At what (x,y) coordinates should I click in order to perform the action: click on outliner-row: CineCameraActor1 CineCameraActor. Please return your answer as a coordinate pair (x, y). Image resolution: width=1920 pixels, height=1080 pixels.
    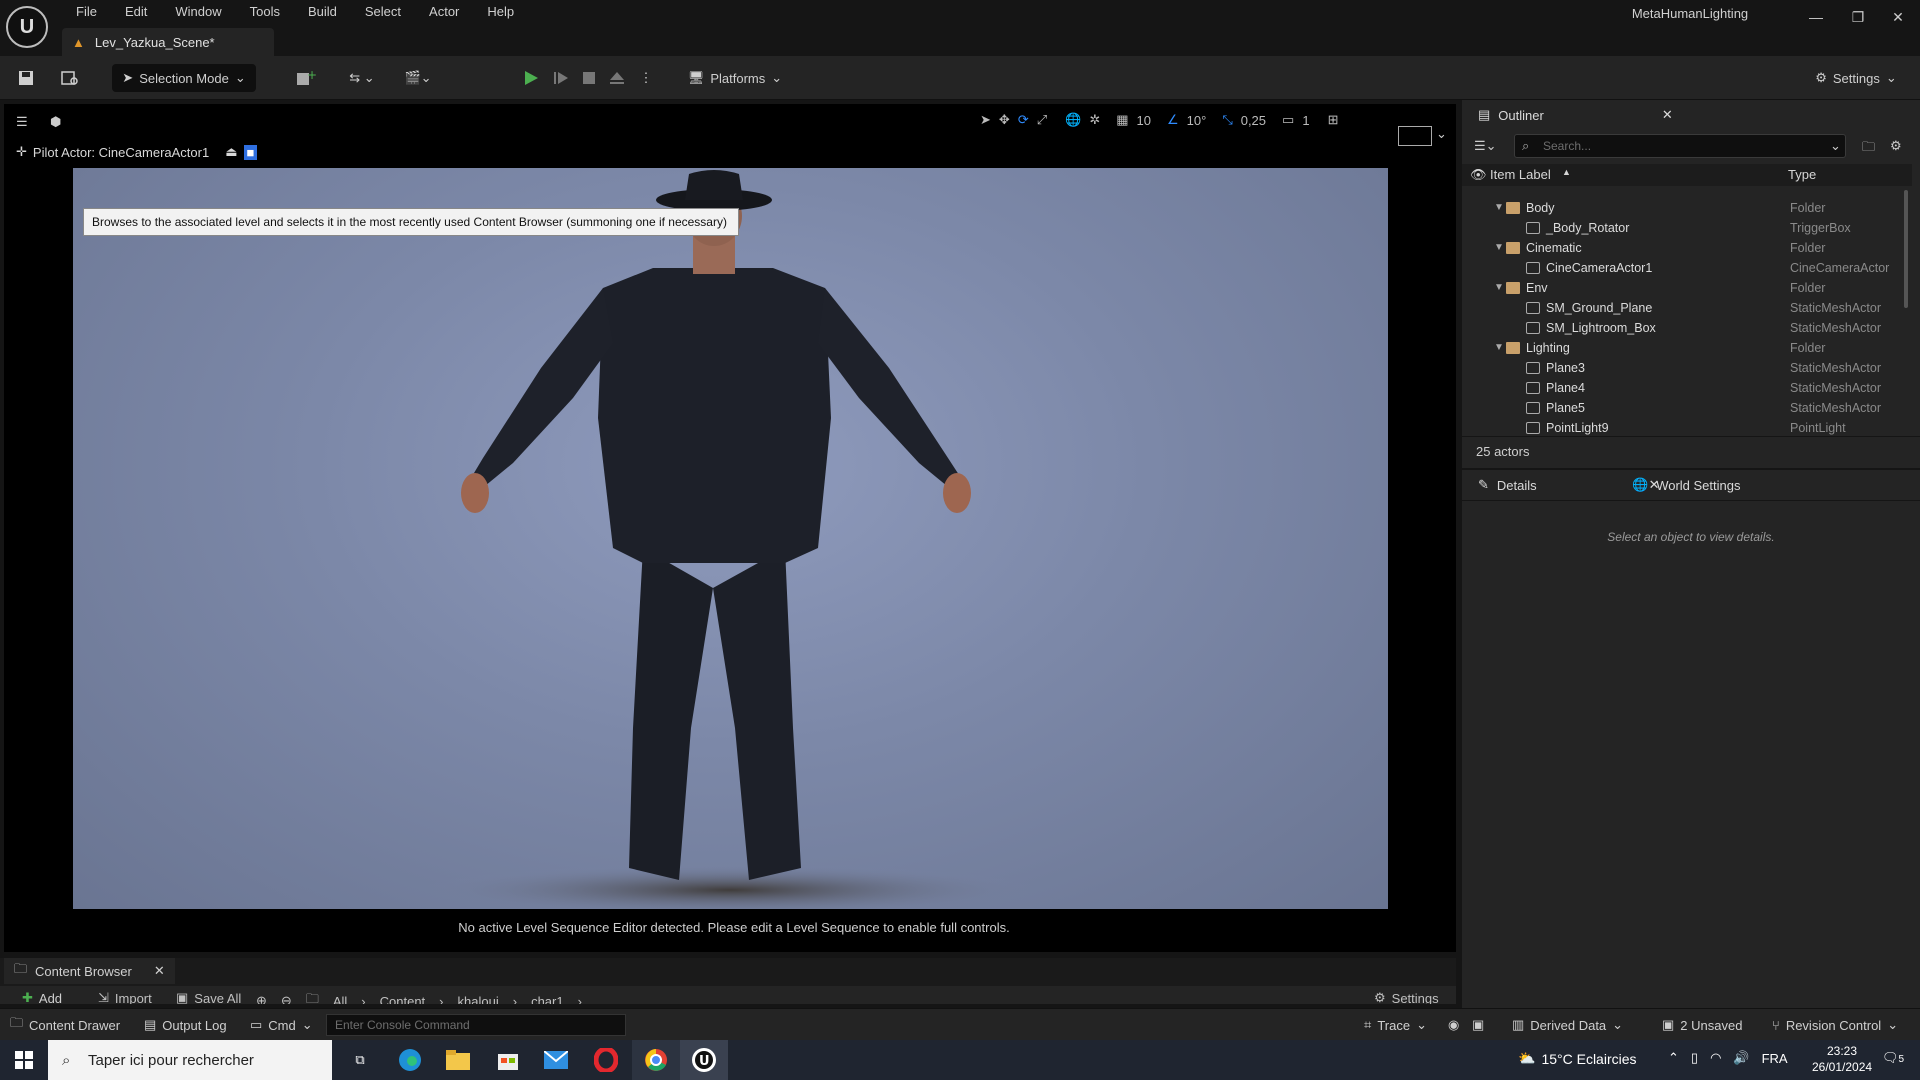
    Looking at the image, I should click on (1682, 268).